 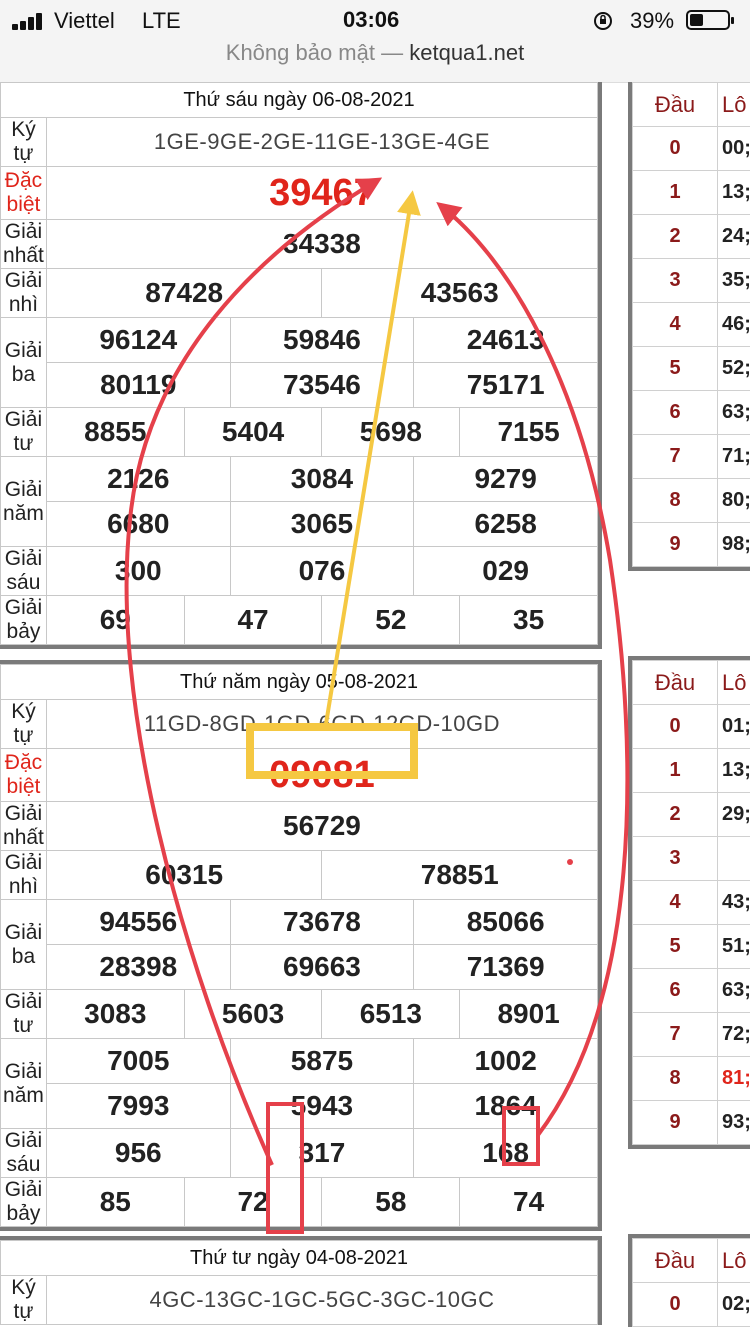 I want to click on third-prize: 28398, so click(x=138, y=967).